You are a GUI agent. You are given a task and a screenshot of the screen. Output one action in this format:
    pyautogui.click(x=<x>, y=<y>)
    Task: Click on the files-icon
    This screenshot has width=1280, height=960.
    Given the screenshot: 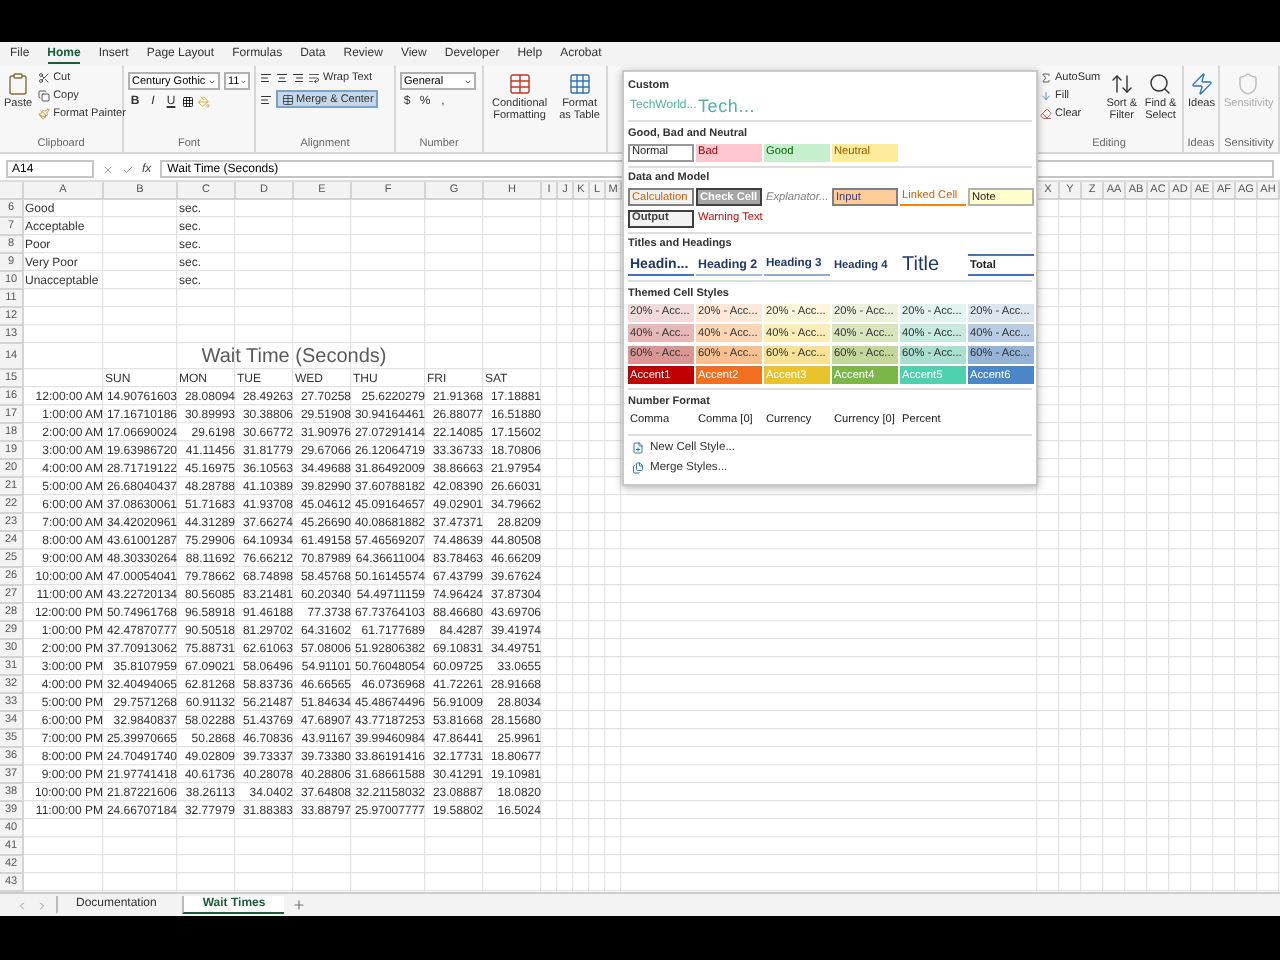 What is the action you would take?
    pyautogui.click(x=638, y=467)
    